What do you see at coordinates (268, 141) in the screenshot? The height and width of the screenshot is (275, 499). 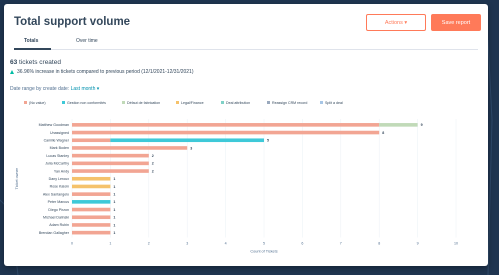 I see `bar-data-label: 5` at bounding box center [268, 141].